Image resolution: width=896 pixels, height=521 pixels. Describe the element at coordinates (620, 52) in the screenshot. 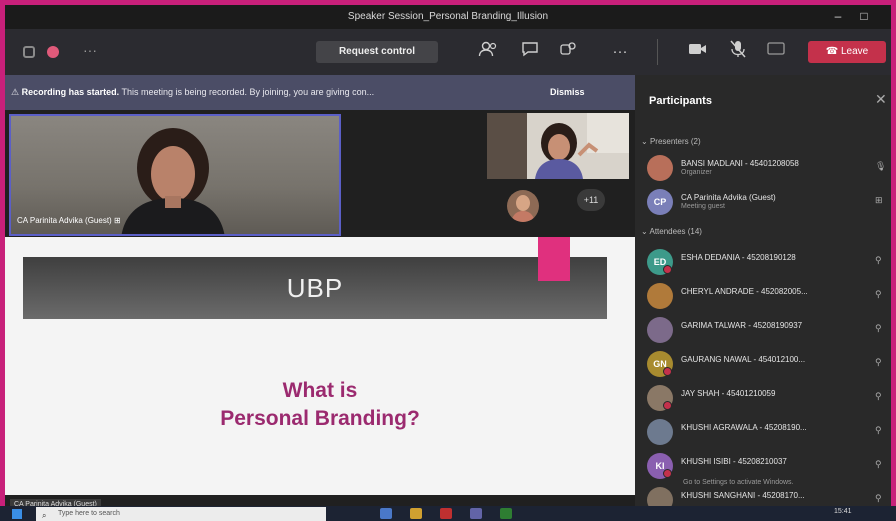

I see `more-options-icon: ···` at that location.